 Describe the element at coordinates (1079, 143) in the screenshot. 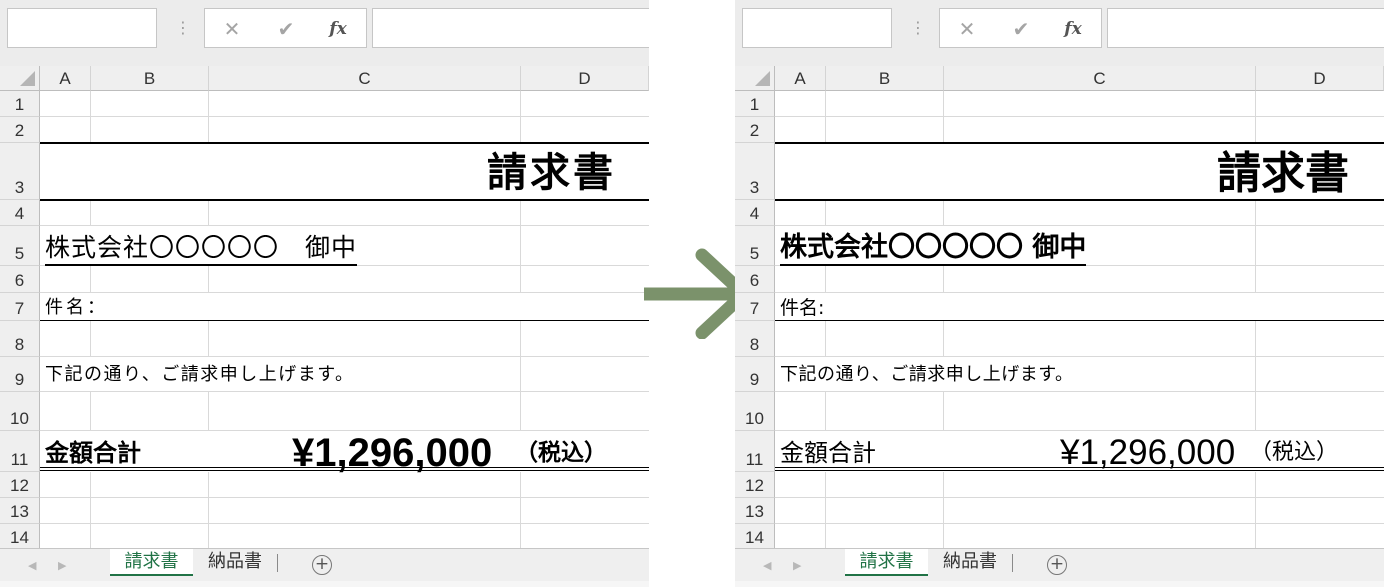

I see `title-top-border` at that location.